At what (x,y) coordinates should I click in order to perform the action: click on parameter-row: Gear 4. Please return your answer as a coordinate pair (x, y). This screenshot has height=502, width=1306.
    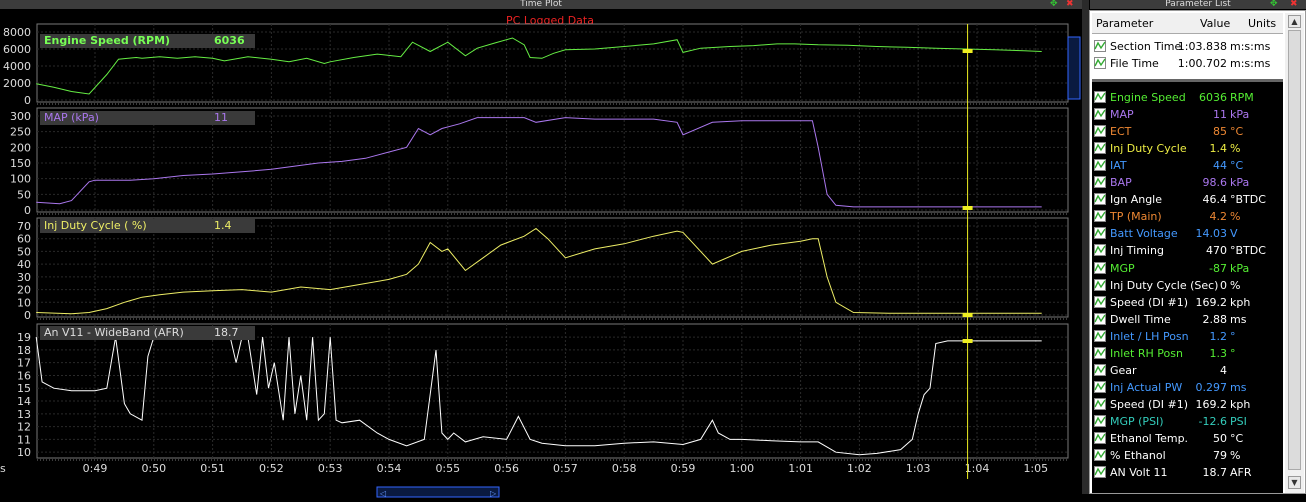
    Looking at the image, I should click on (1187, 370).